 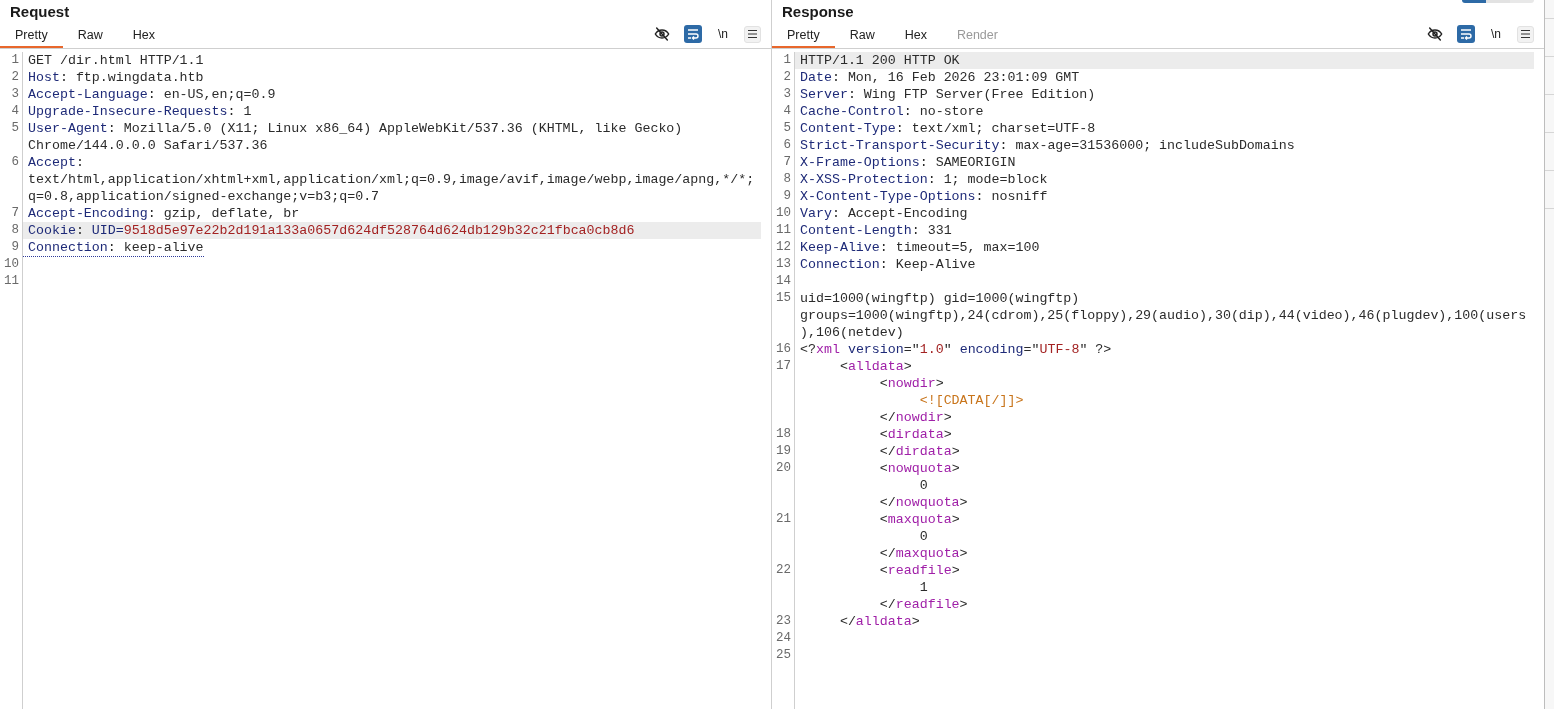 I want to click on line-number: 14, so click(x=783, y=281).